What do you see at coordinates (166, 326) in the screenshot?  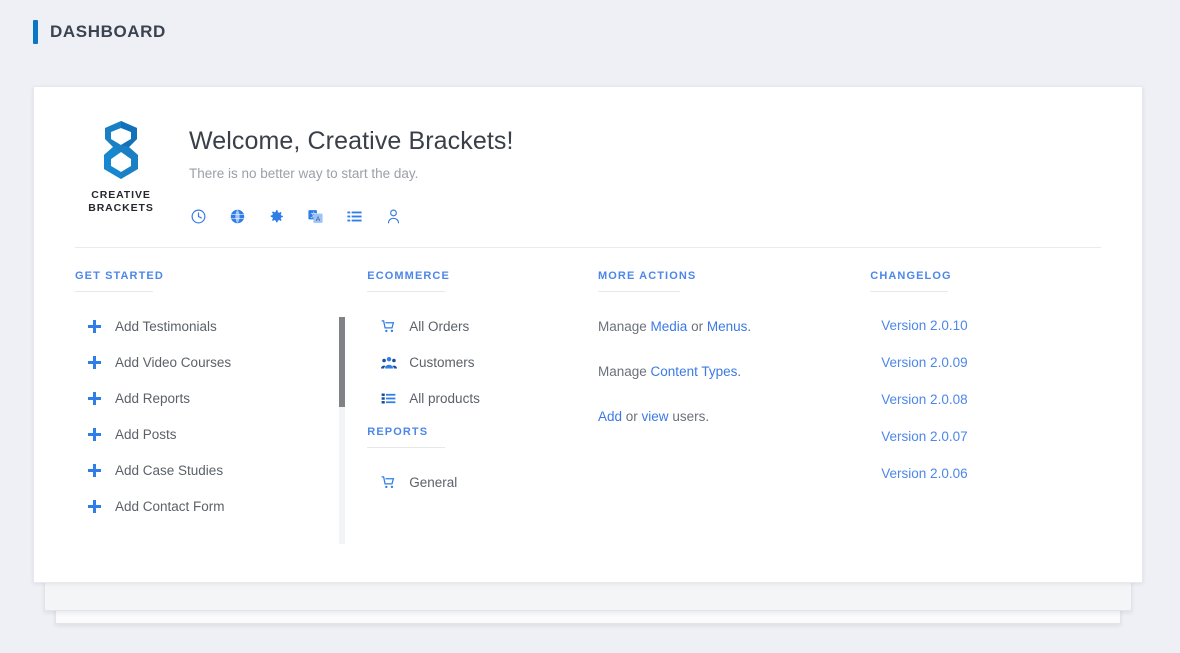 I see `list-item-label: Add Testimonials` at bounding box center [166, 326].